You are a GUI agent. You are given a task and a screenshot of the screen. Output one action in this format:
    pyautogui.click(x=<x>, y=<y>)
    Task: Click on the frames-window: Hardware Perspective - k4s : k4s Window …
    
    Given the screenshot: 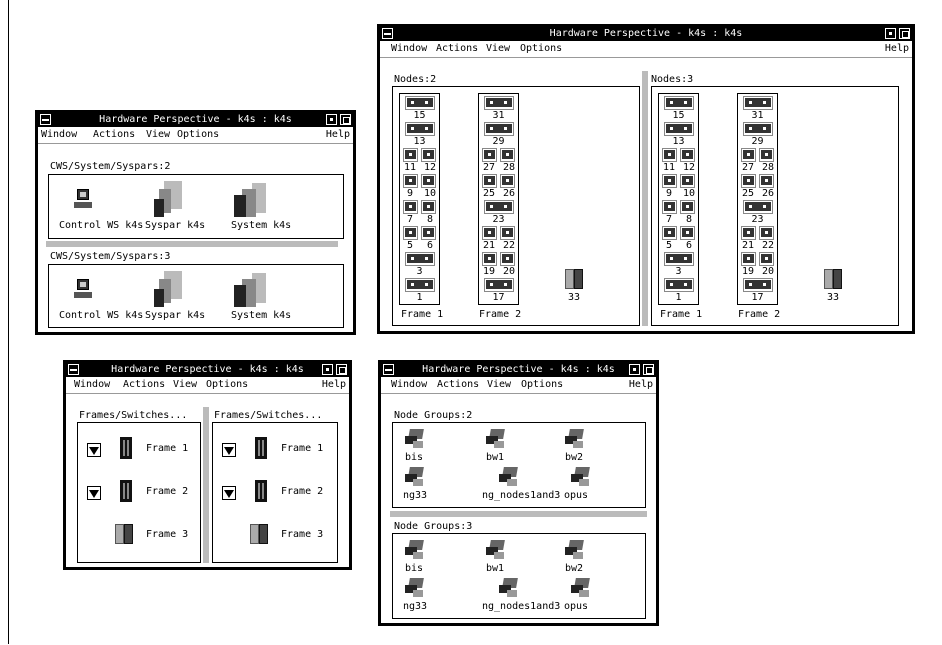 What is the action you would take?
    pyautogui.click(x=207, y=465)
    